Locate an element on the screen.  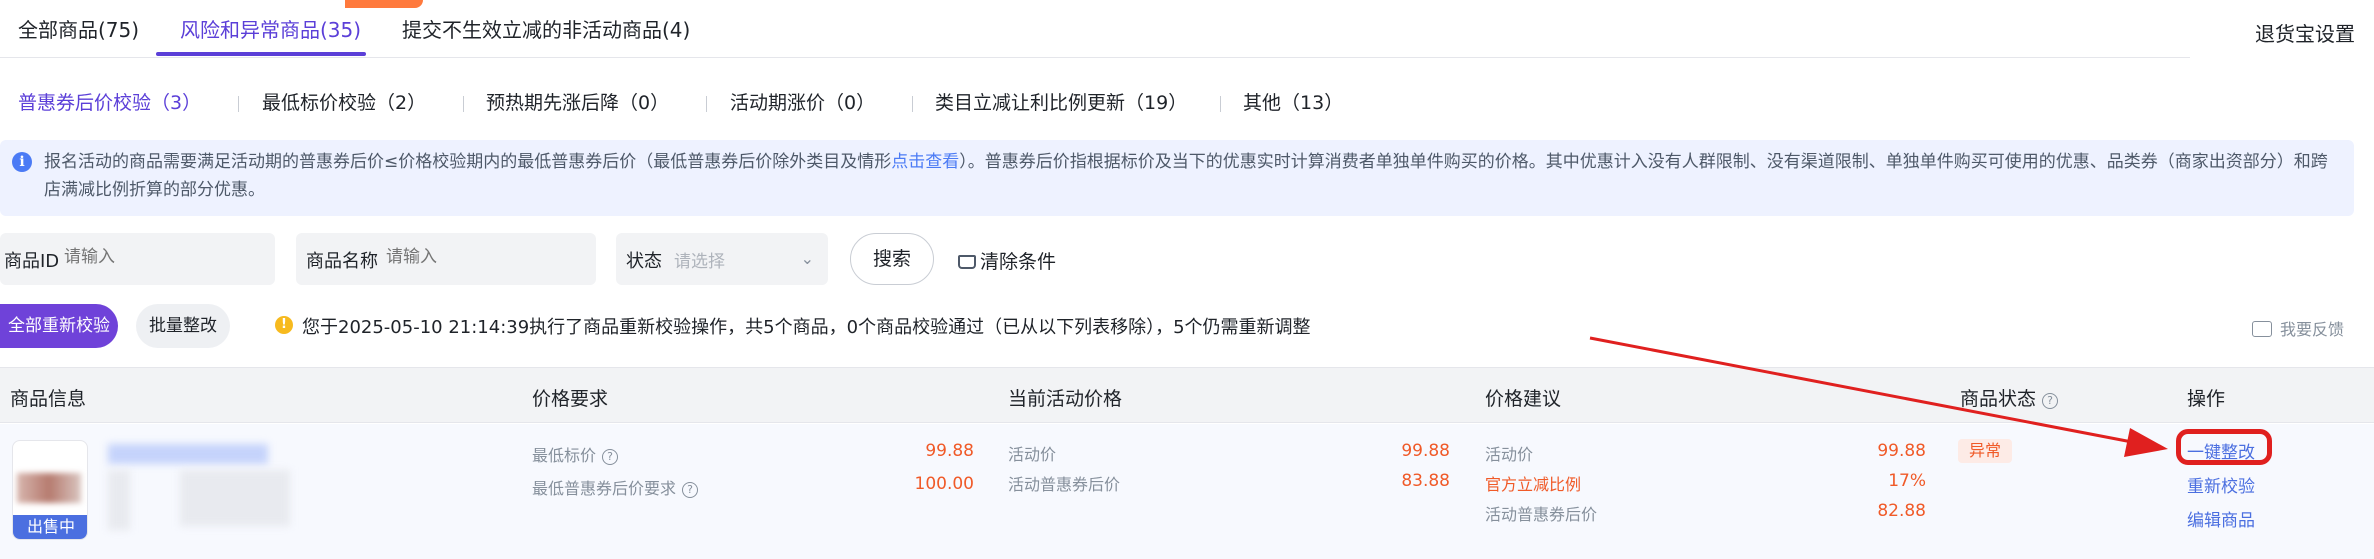
warning-icon: ! is located at coordinates (284, 325).